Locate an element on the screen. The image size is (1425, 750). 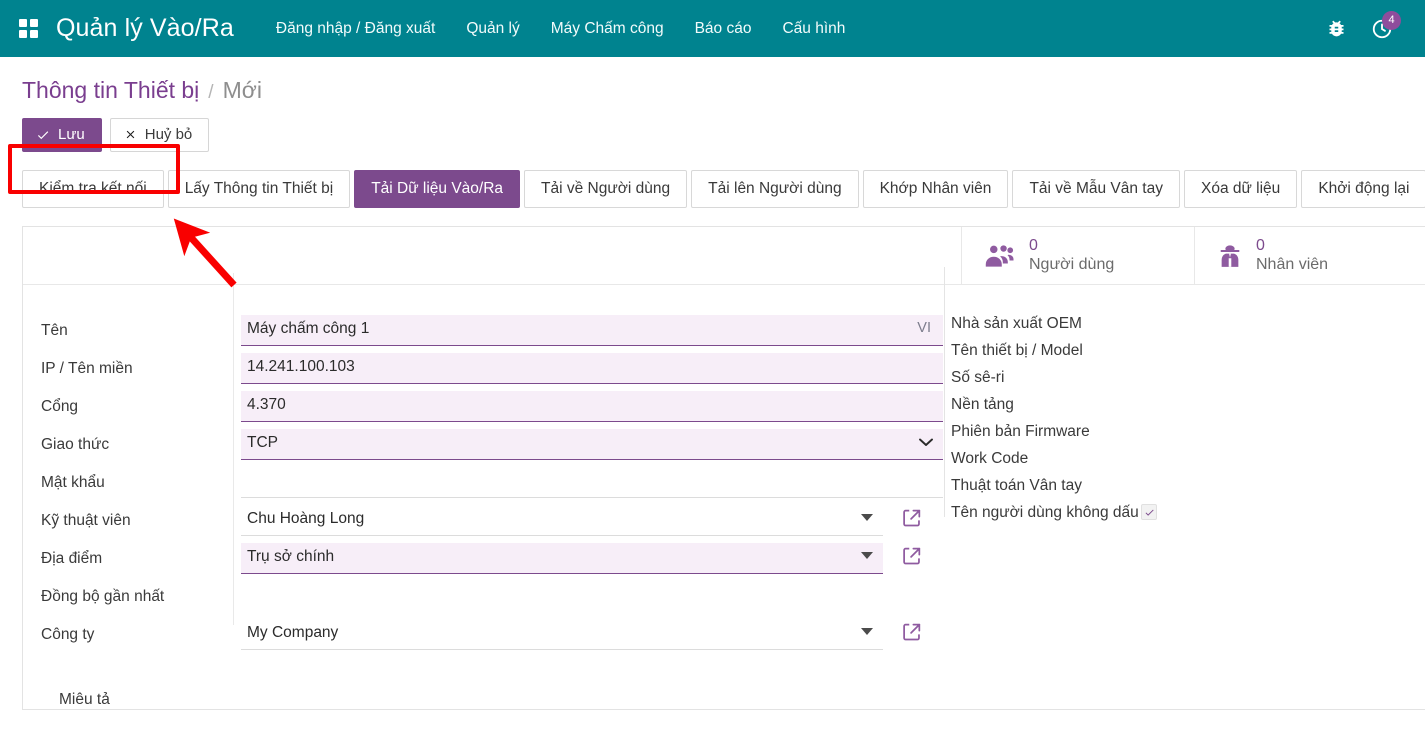
field-row-dia-diem: Địa điểm is located at coordinates (492, 562).